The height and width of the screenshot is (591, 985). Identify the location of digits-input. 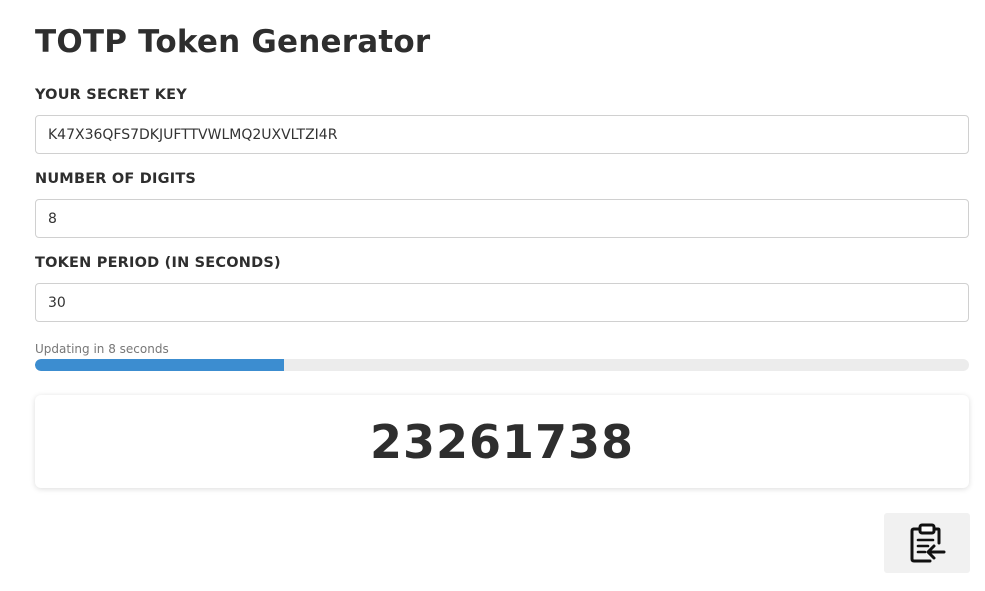
(502, 218).